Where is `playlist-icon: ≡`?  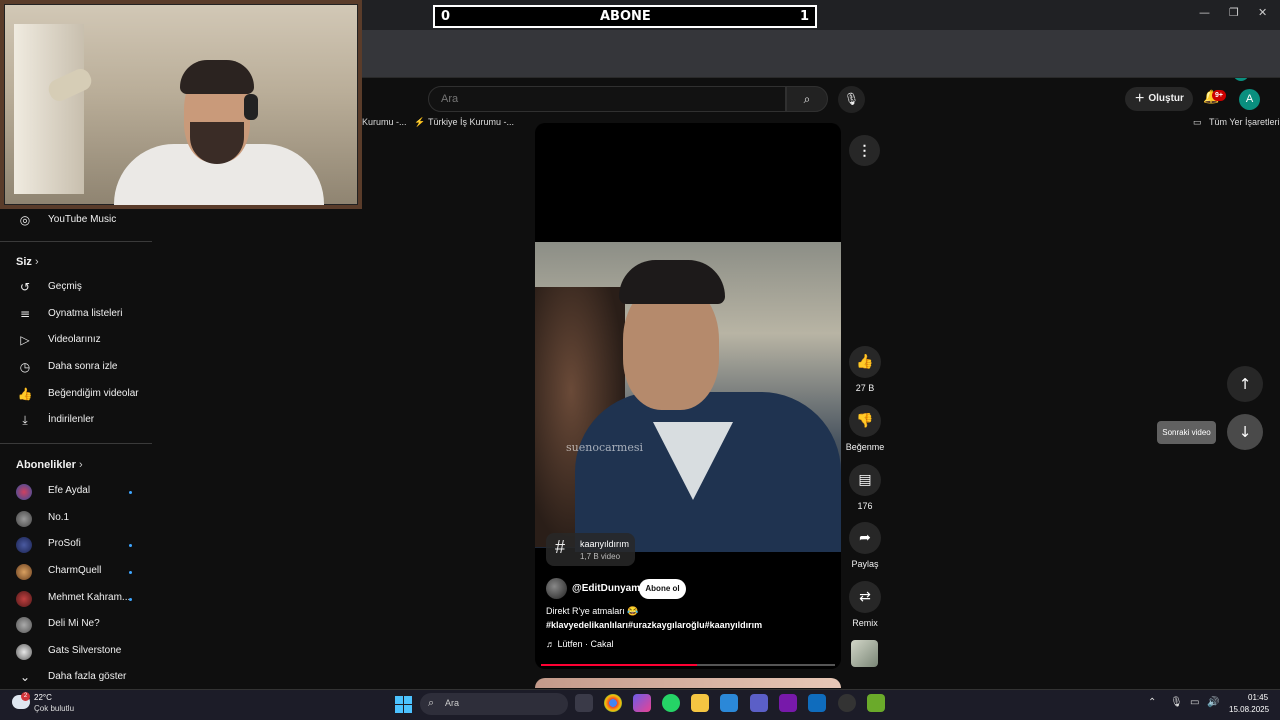 playlist-icon: ≡ is located at coordinates (25, 314).